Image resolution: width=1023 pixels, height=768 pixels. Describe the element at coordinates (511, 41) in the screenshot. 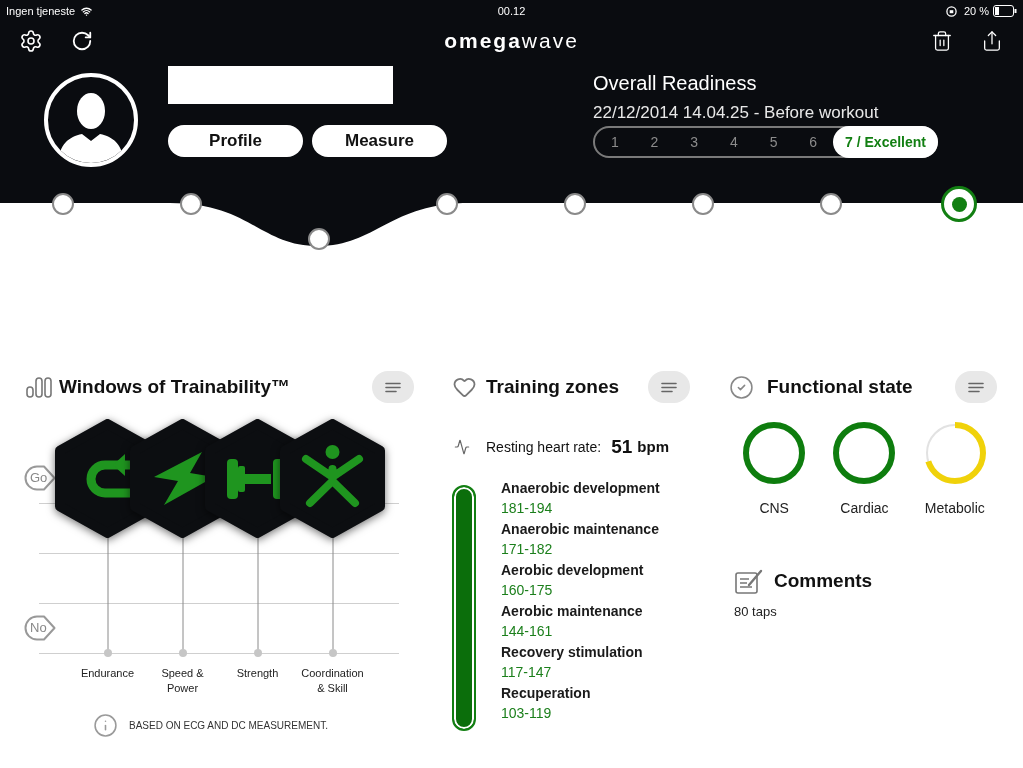

I see `logo: omegawave` at that location.